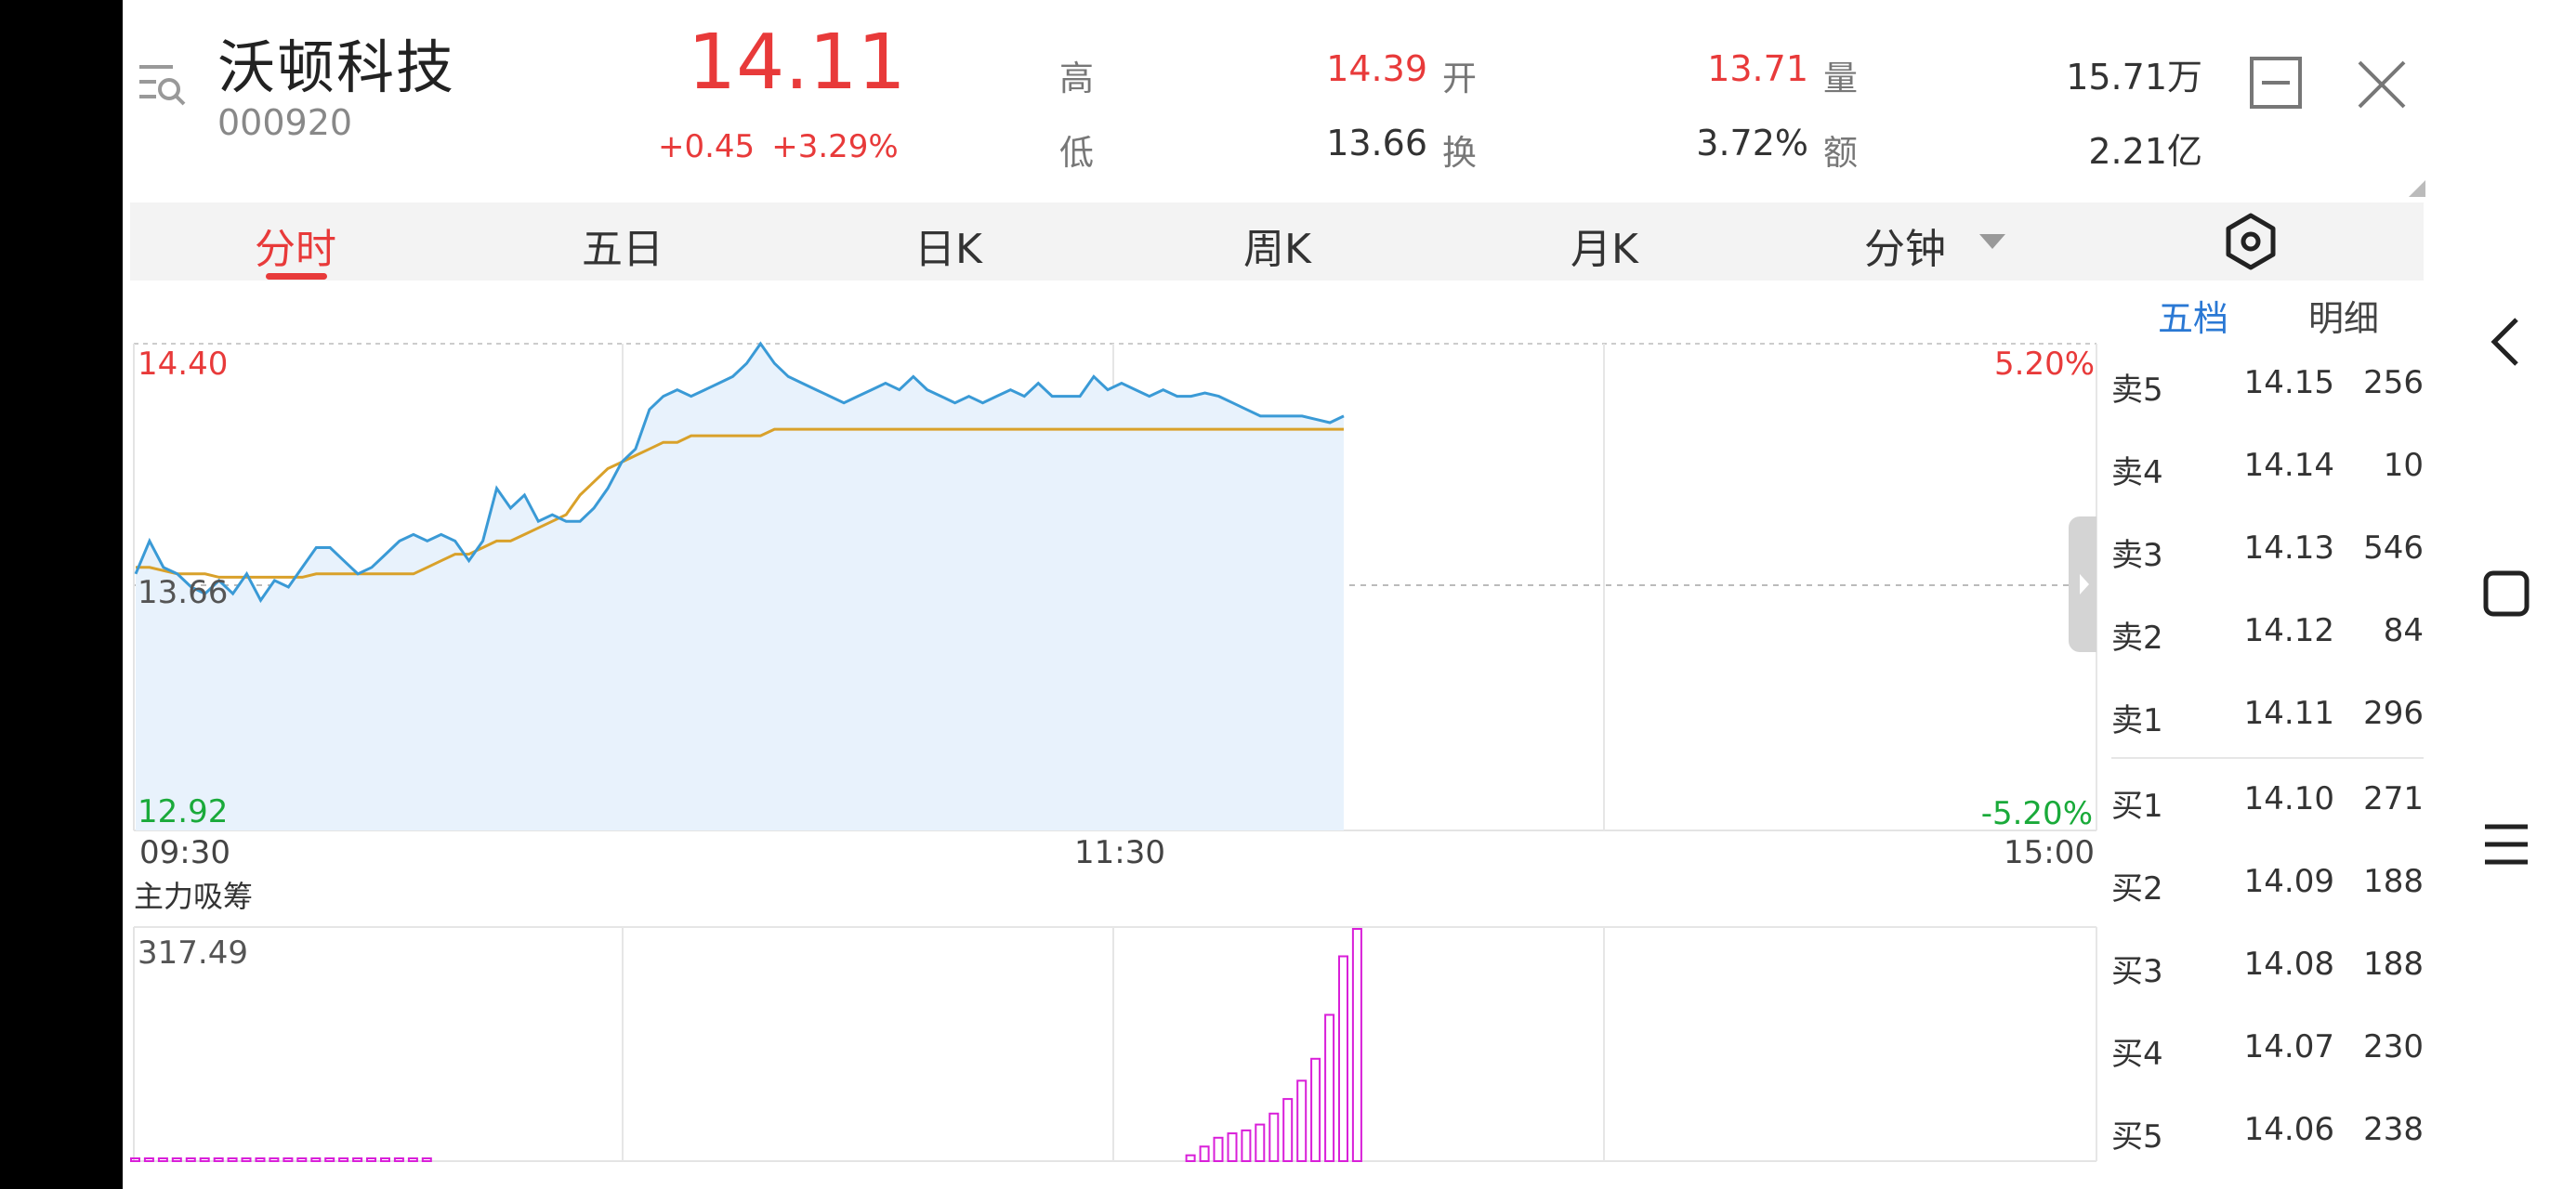 The width and height of the screenshot is (2576, 1189). Describe the element at coordinates (183, 812) in the screenshot. I see `price-min-label: 12.92` at that location.